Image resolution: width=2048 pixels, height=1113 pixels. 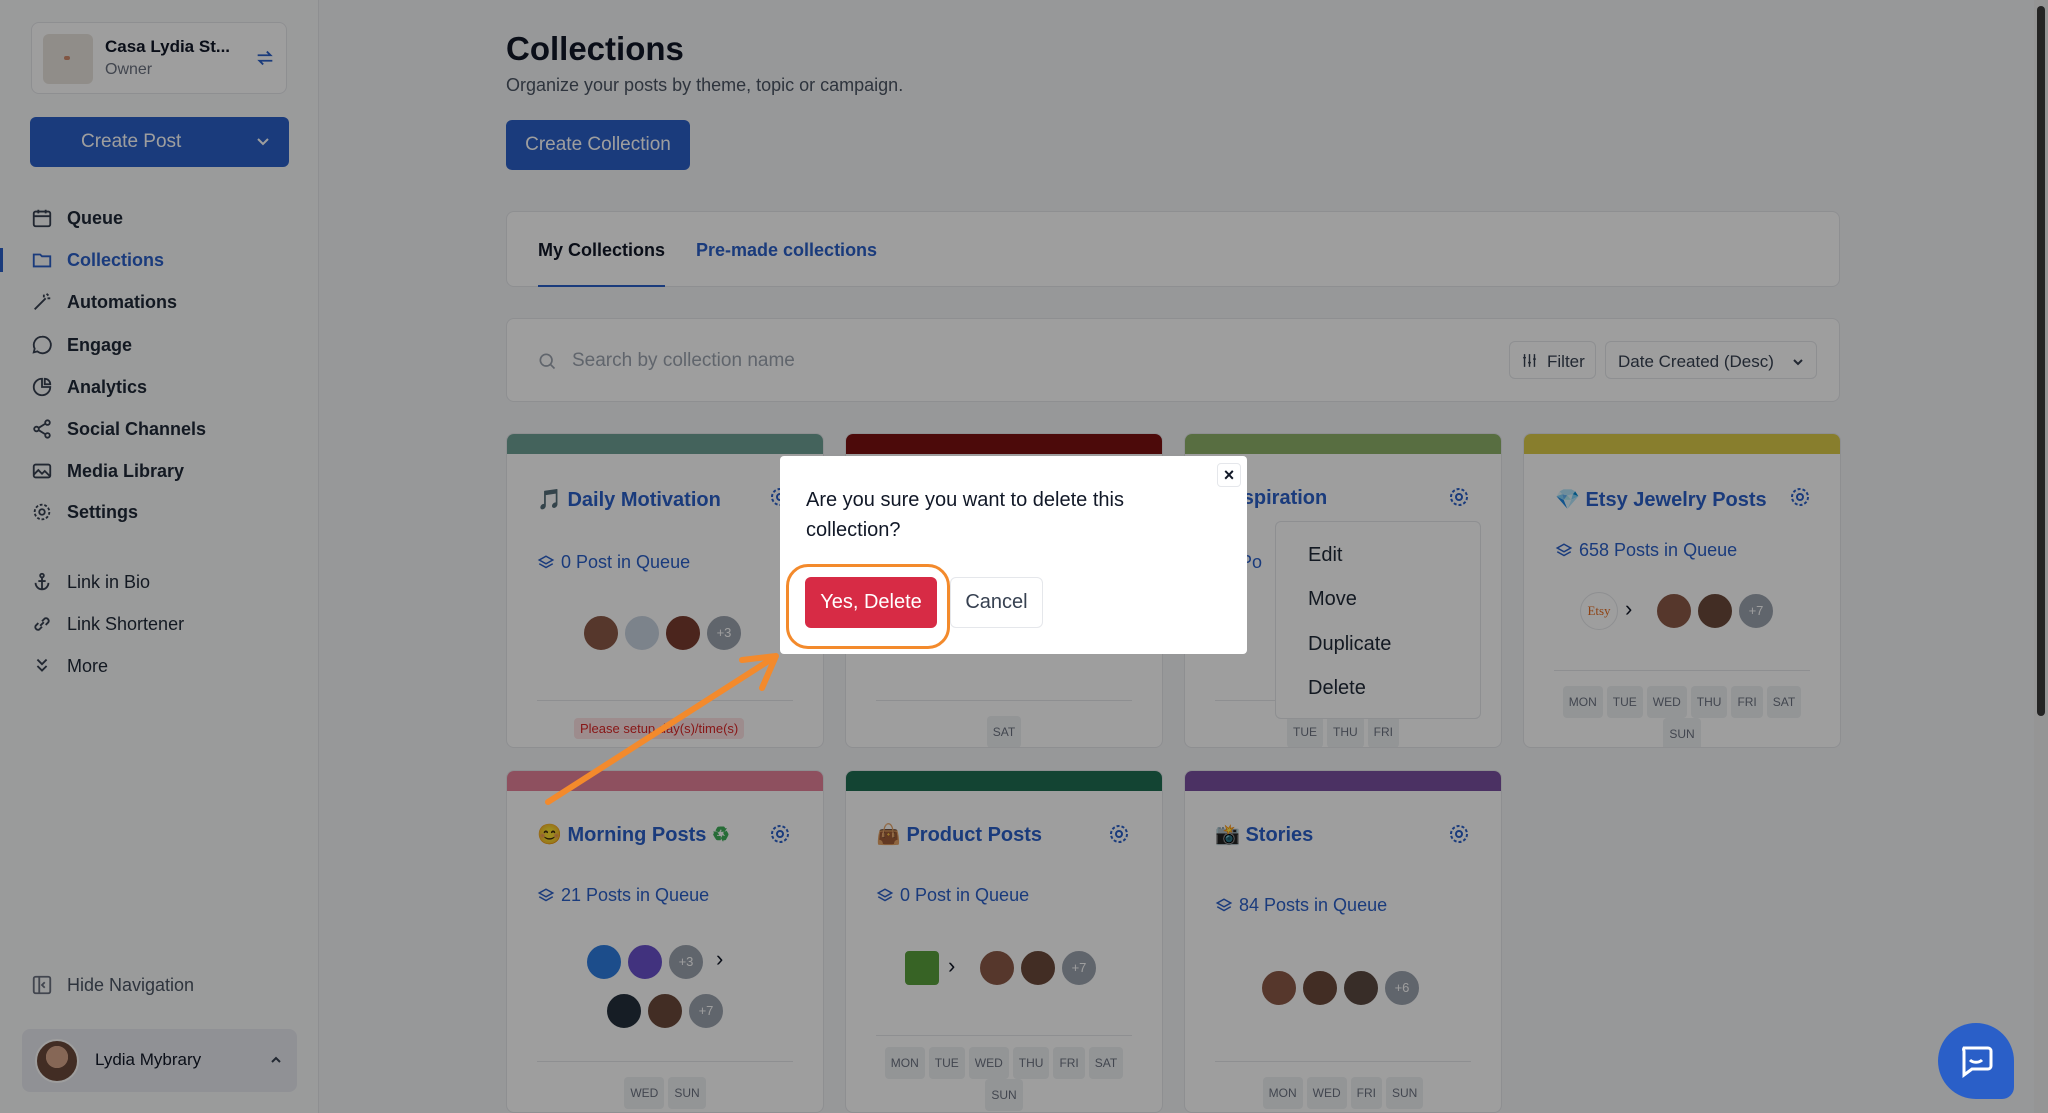 What do you see at coordinates (1229, 475) in the screenshot?
I see `close-icon: ×` at bounding box center [1229, 475].